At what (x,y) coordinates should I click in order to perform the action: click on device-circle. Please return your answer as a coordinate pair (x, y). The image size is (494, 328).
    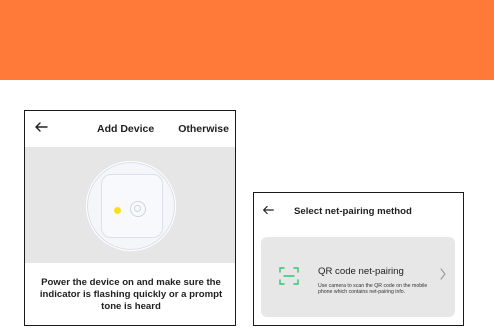
    Looking at the image, I should click on (131, 206).